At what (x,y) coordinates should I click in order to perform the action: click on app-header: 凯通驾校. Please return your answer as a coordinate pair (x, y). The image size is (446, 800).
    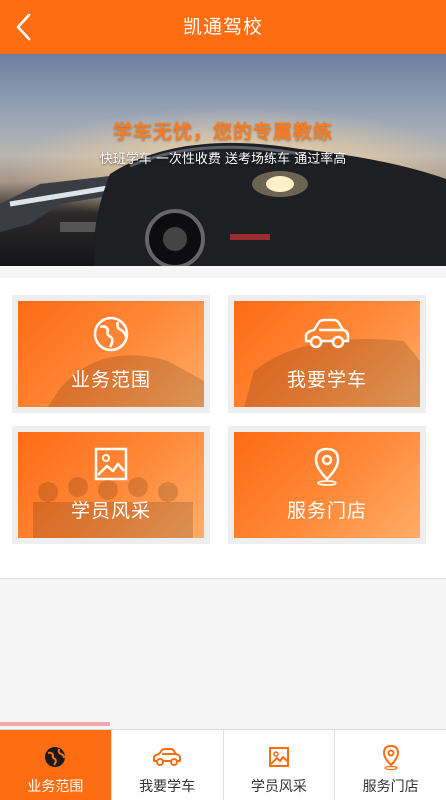
    Looking at the image, I should click on (223, 27).